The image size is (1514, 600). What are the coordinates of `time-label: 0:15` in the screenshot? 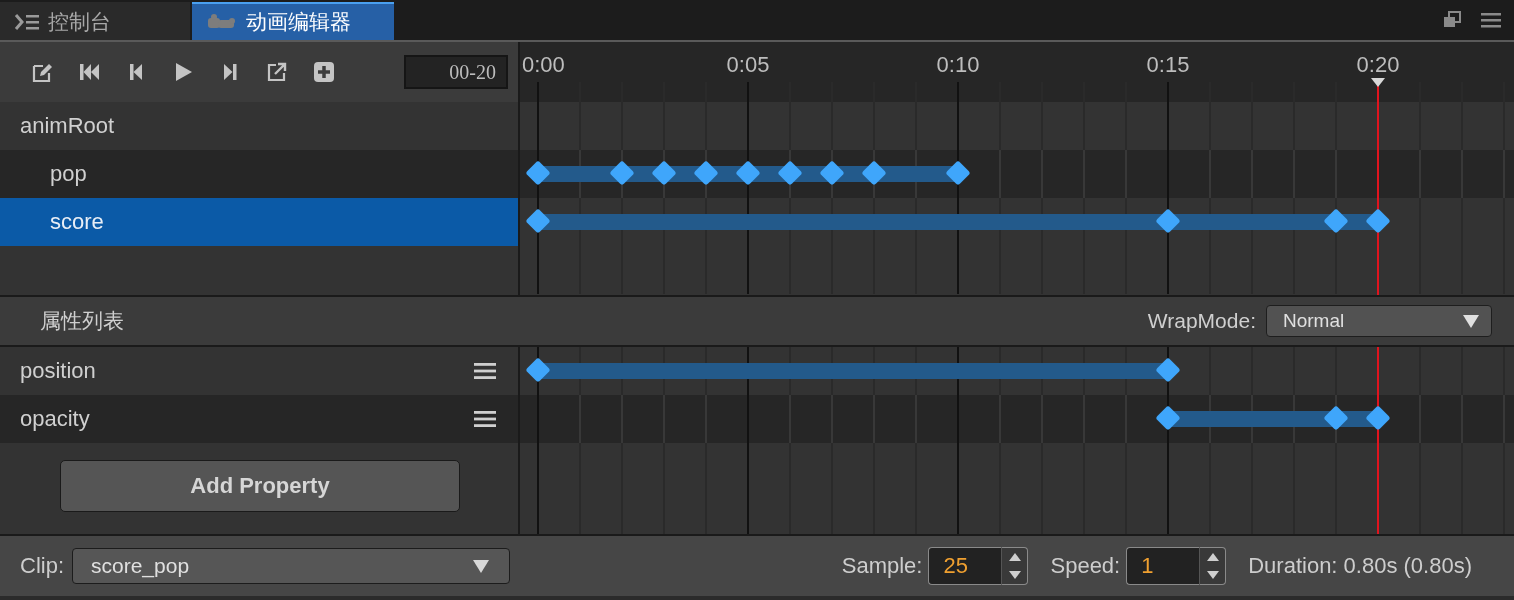 It's located at (1168, 65).